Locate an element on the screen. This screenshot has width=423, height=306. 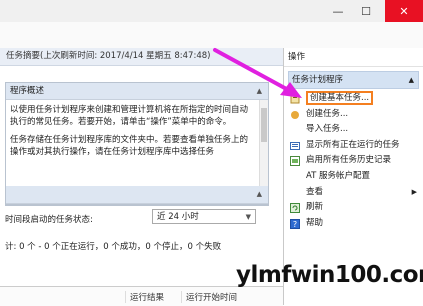
basic-task-icon is located at coordinates (295, 99).